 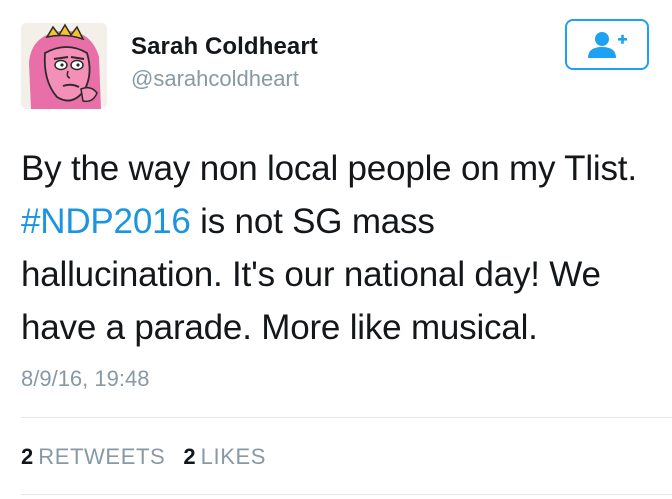 I want to click on likes-label: LIKES, so click(x=233, y=456).